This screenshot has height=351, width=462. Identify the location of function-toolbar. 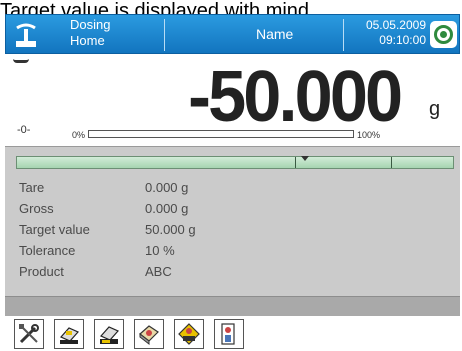
(129, 335).